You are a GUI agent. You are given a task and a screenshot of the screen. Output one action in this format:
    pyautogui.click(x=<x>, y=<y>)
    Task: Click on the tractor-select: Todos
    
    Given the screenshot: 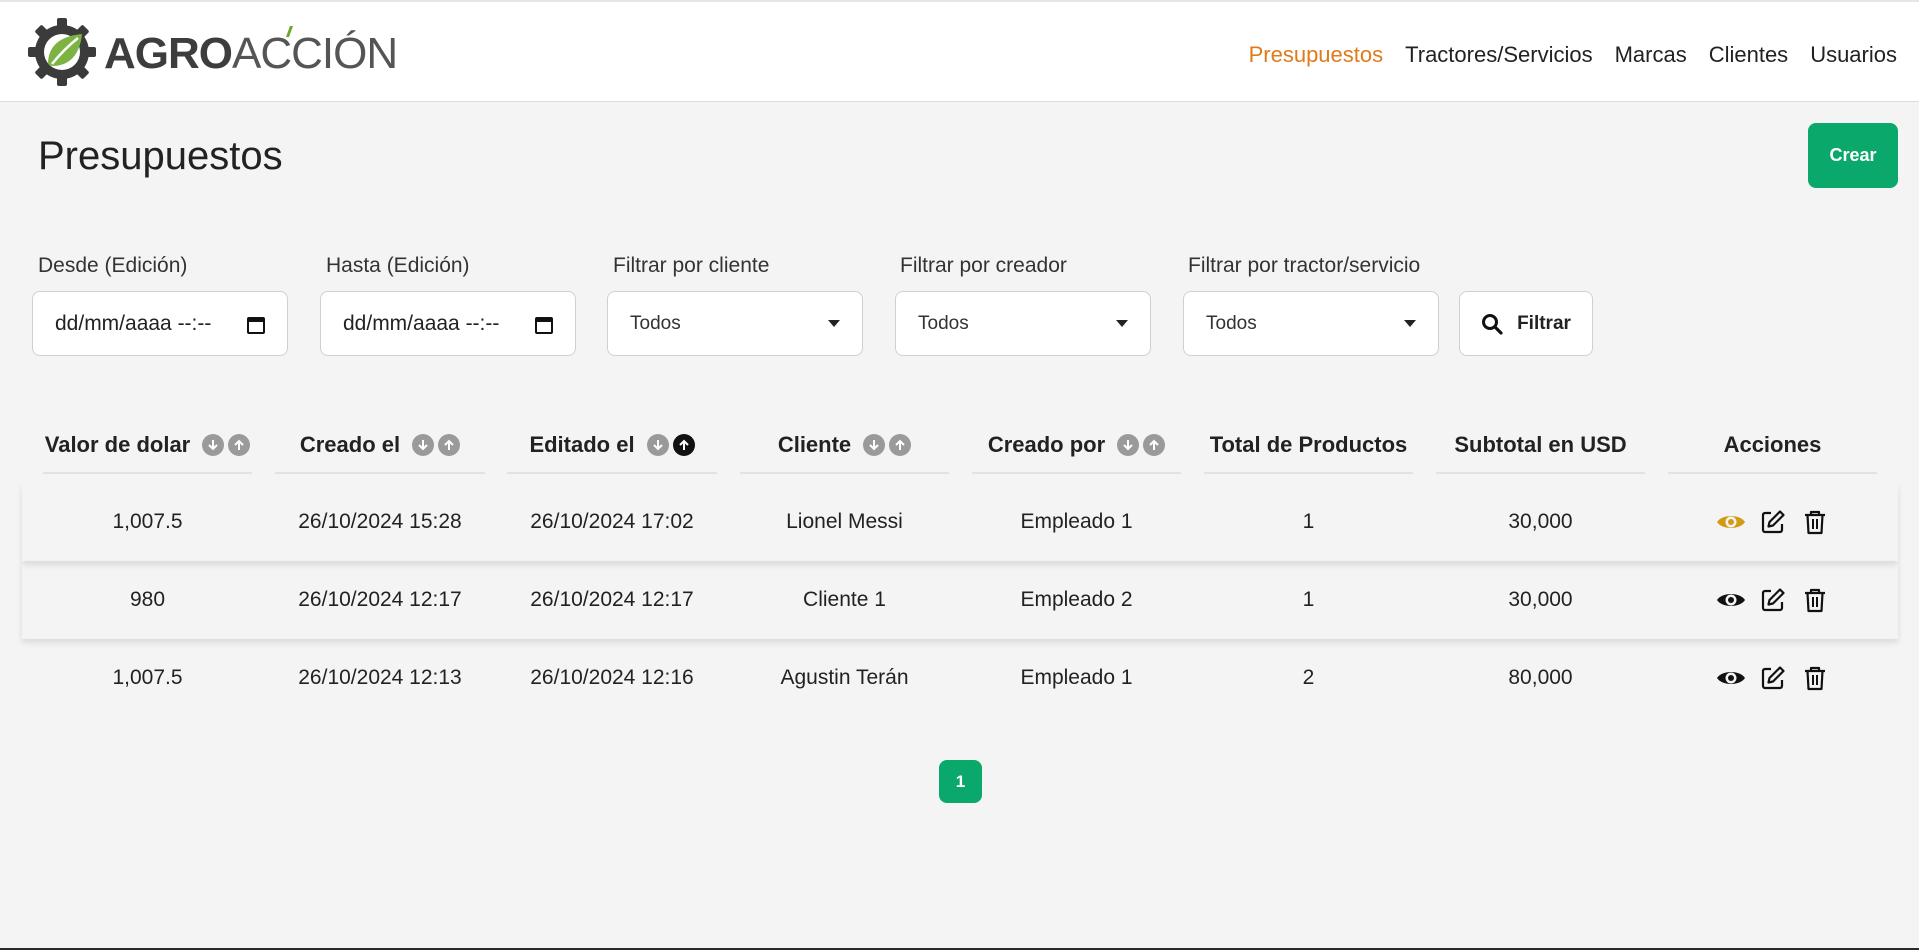 What is the action you would take?
    pyautogui.click(x=1311, y=323)
    